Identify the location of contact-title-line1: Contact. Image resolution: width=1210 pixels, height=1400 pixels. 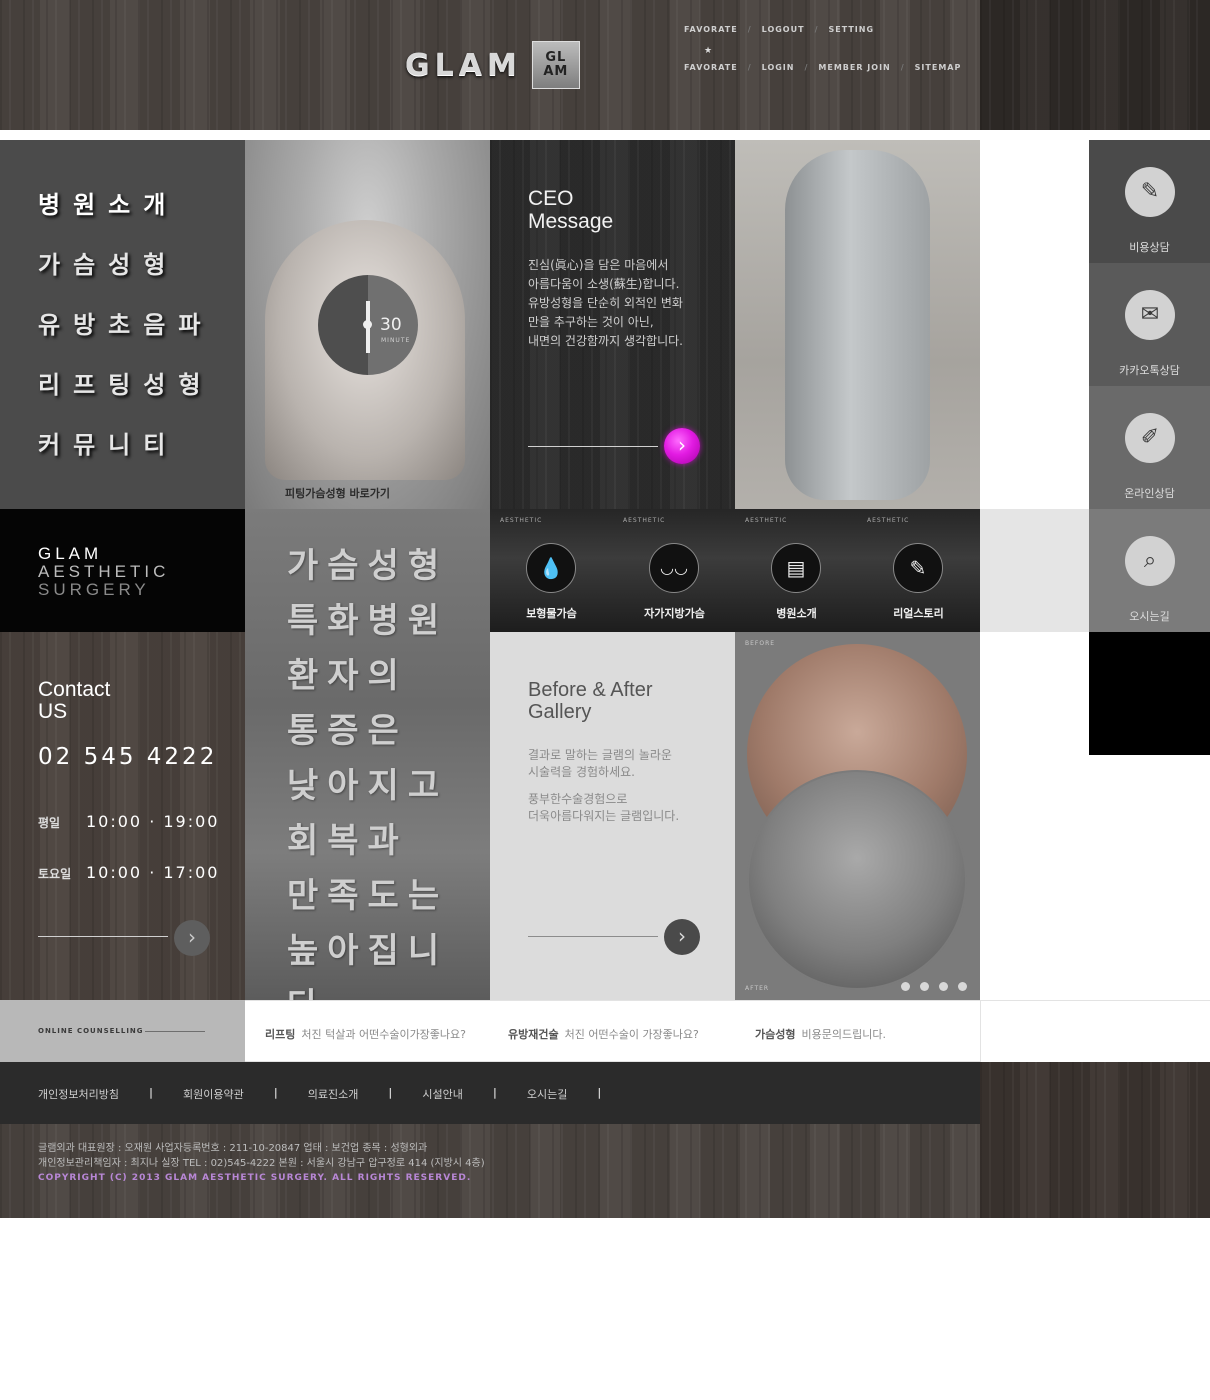
(74, 689).